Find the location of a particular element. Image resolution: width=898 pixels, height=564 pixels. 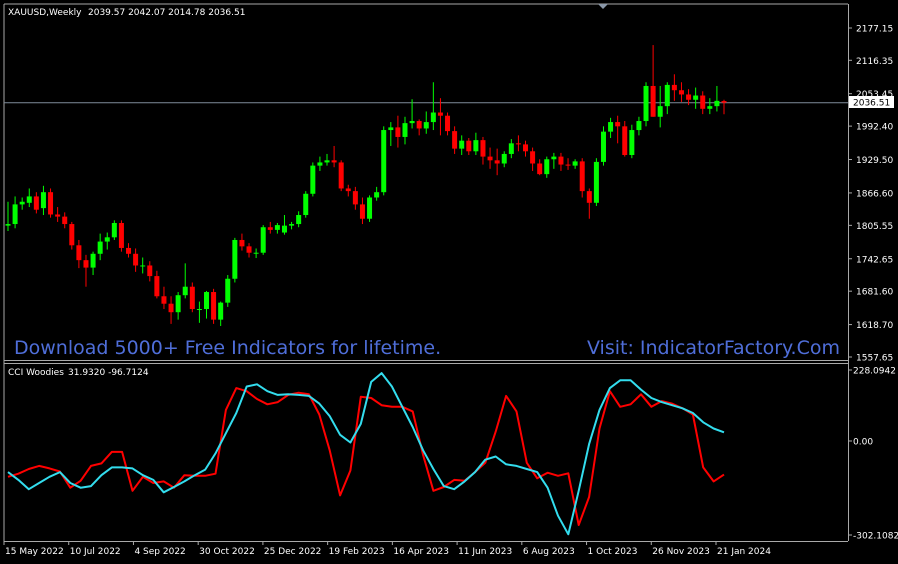

price-tick-label: 1557.65 is located at coordinates (874, 359).